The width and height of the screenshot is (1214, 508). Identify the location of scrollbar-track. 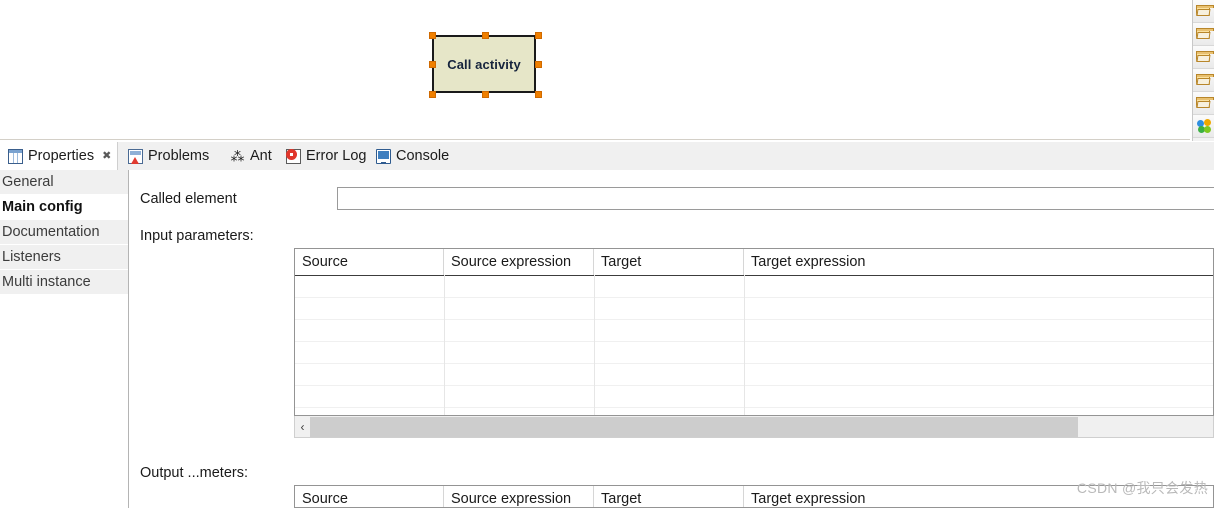
(761, 426).